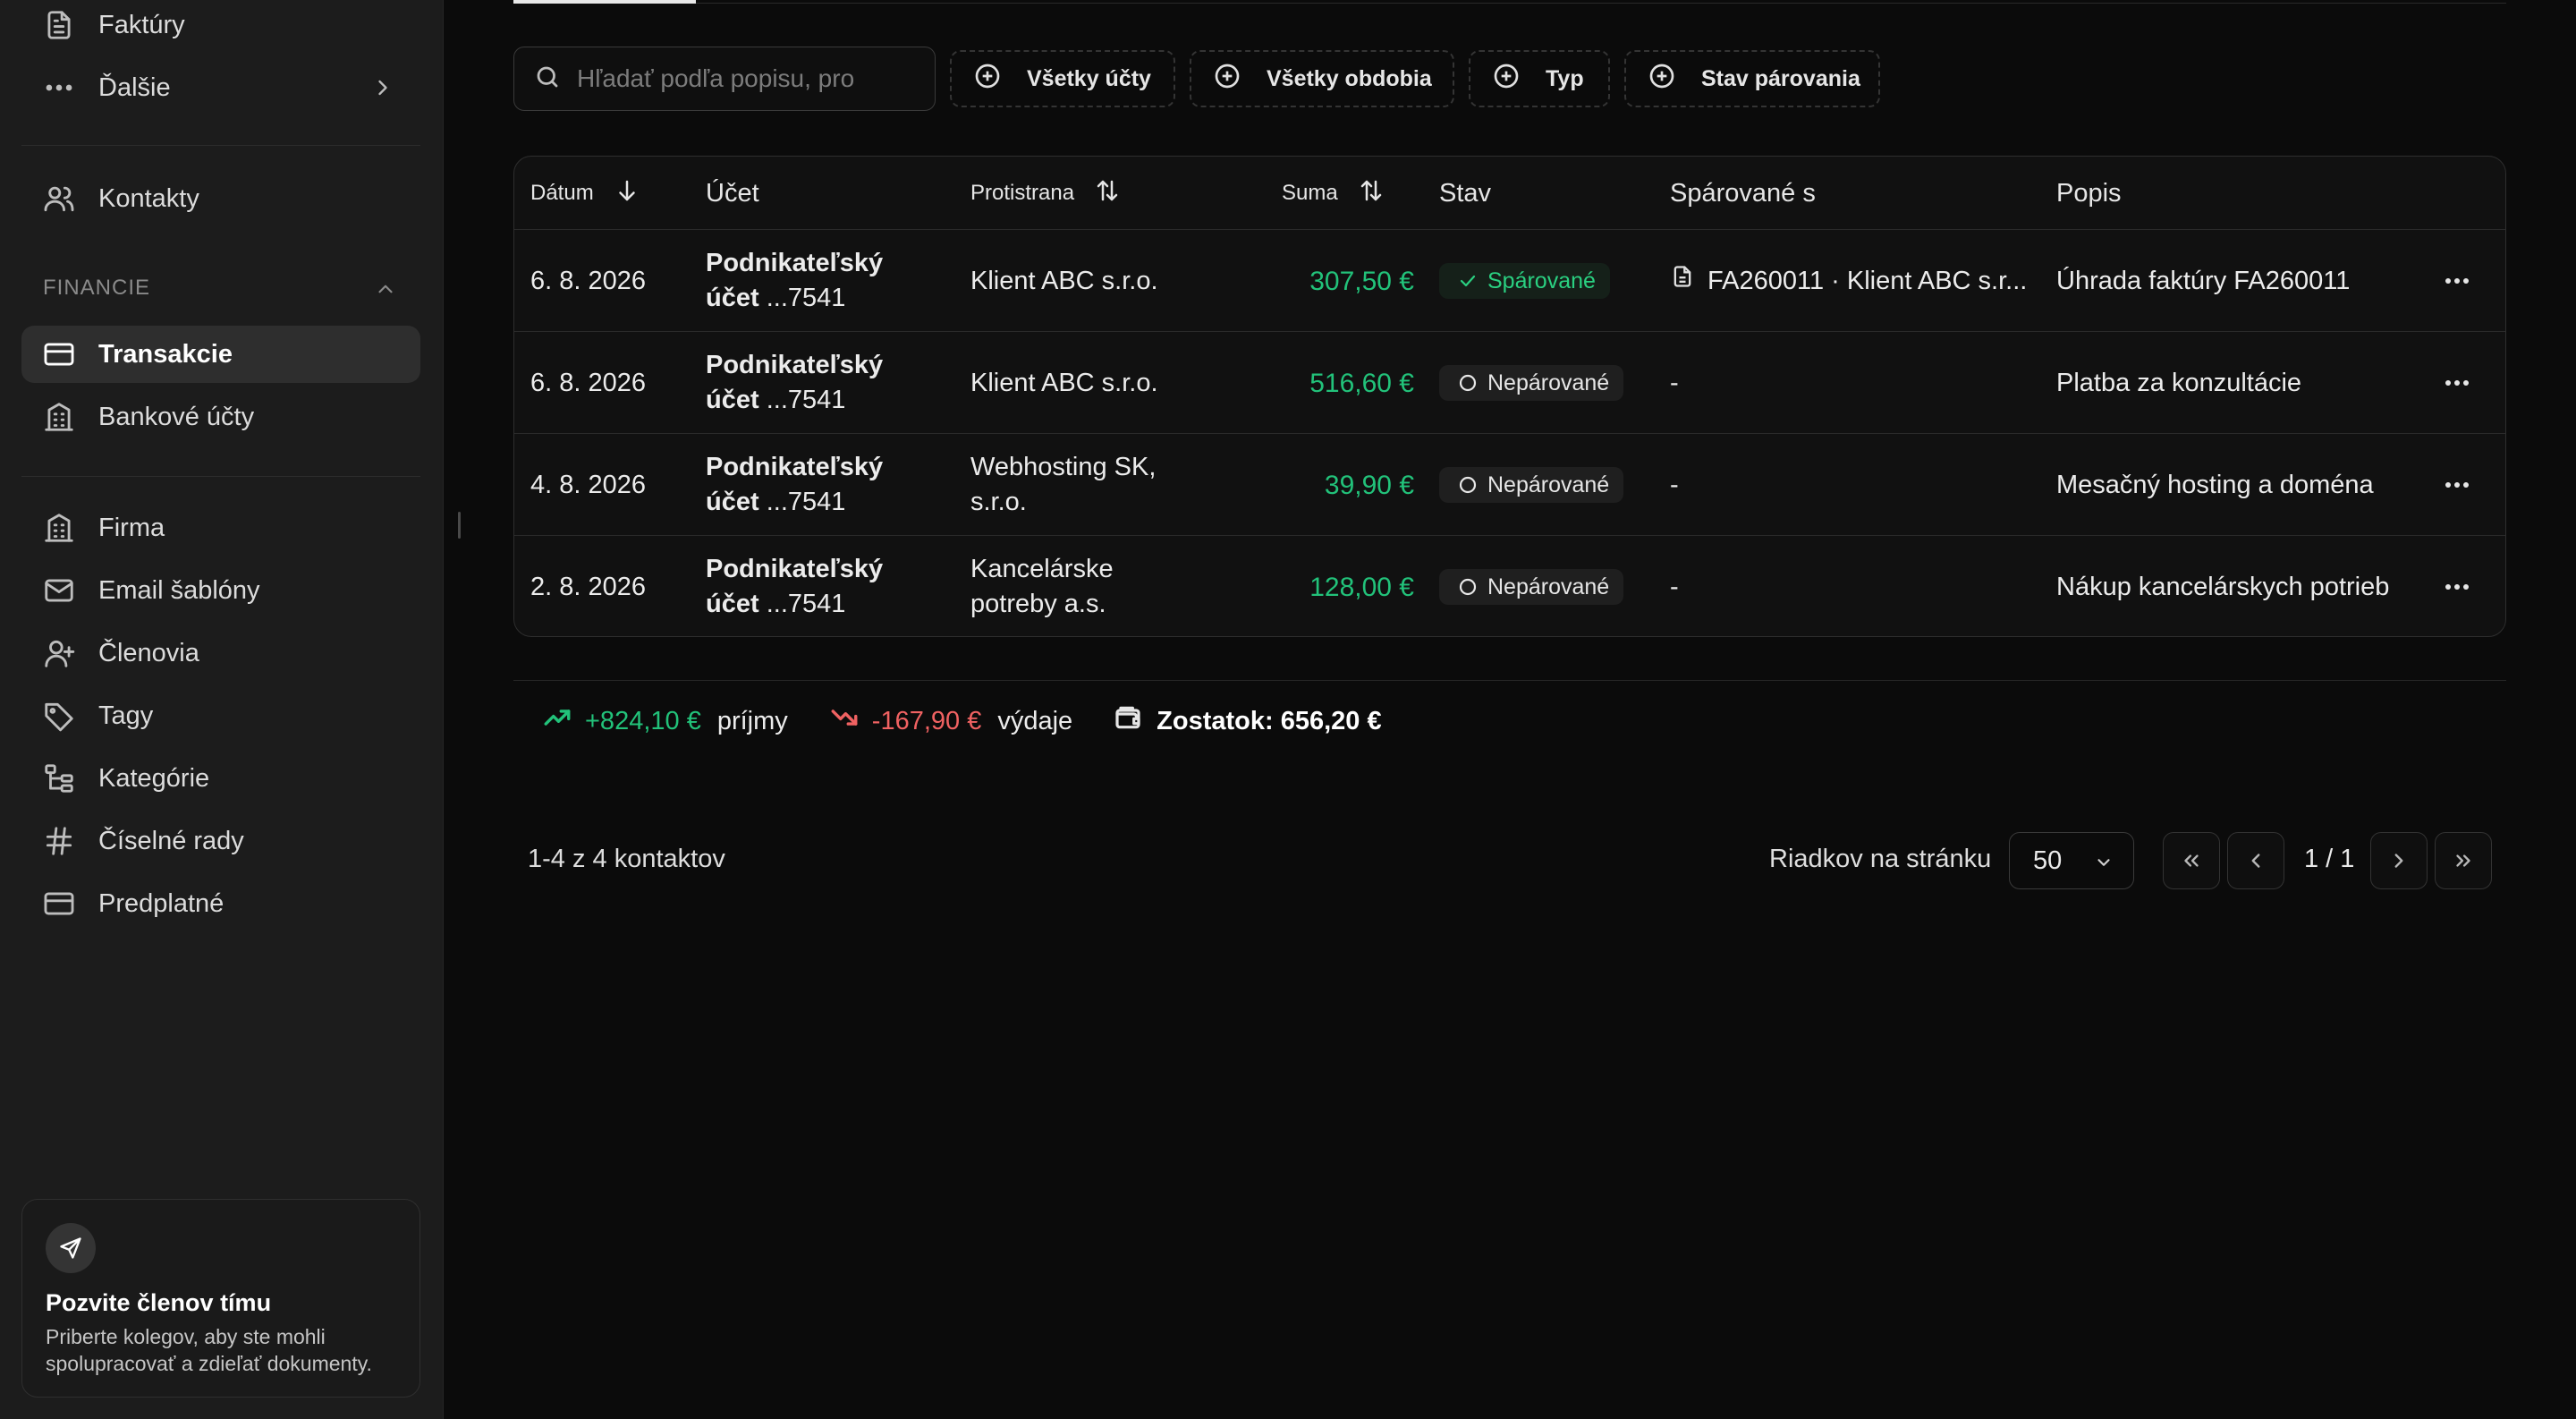 This screenshot has height=1419, width=2576. Describe the element at coordinates (806, 298) in the screenshot. I see `account-number: ...7541` at that location.